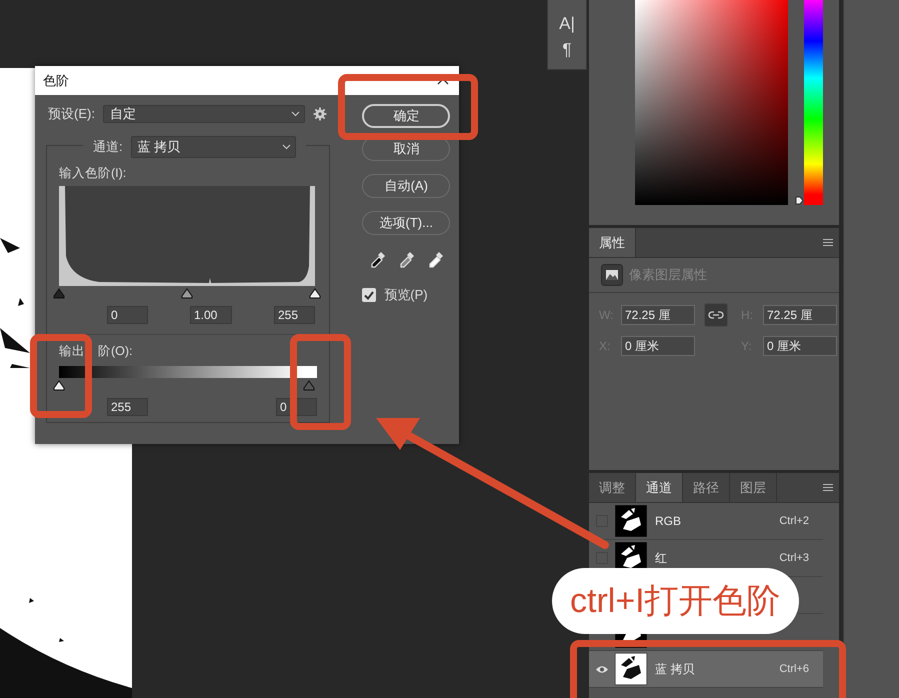 This screenshot has height=698, width=899. What do you see at coordinates (675, 601) in the screenshot?
I see `annotation-text: ctrl+I打开色阶` at bounding box center [675, 601].